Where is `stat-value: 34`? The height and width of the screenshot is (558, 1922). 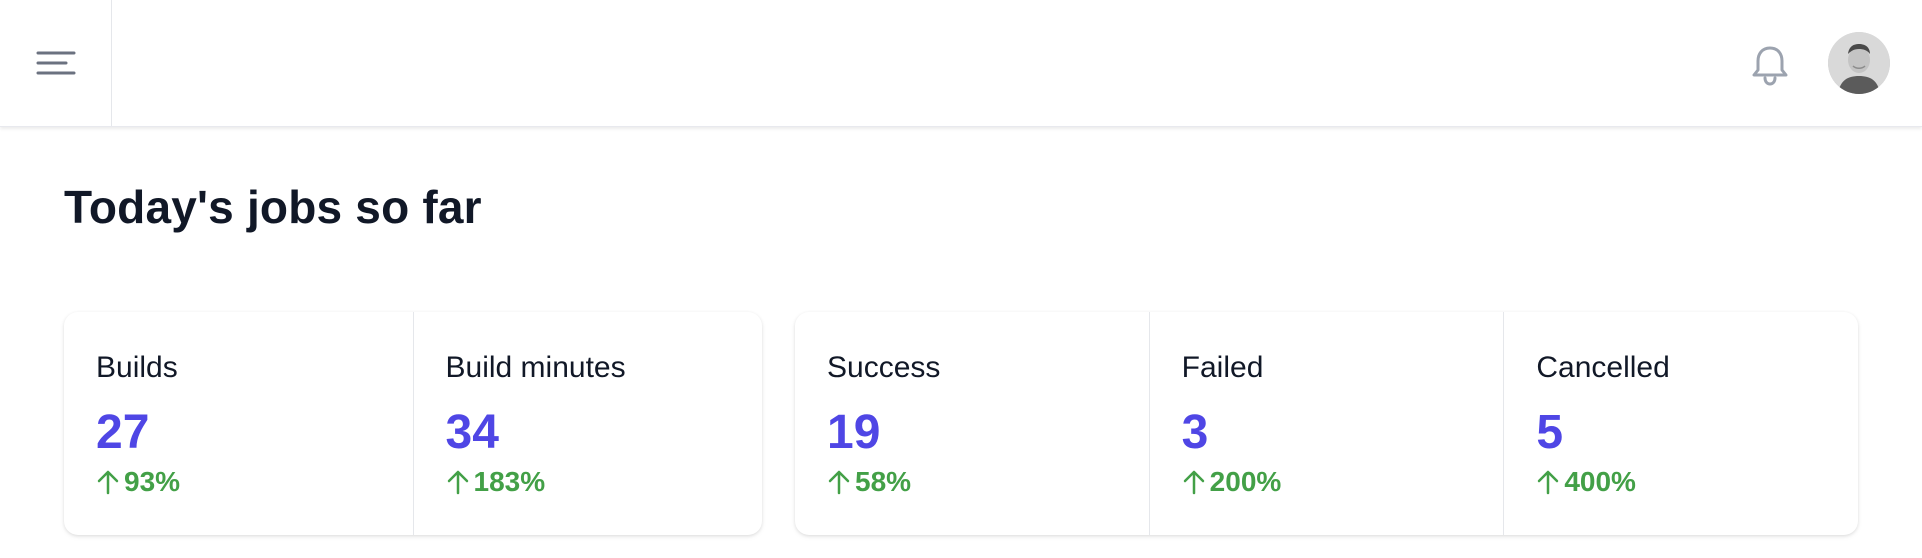 stat-value: 34 is located at coordinates (472, 432).